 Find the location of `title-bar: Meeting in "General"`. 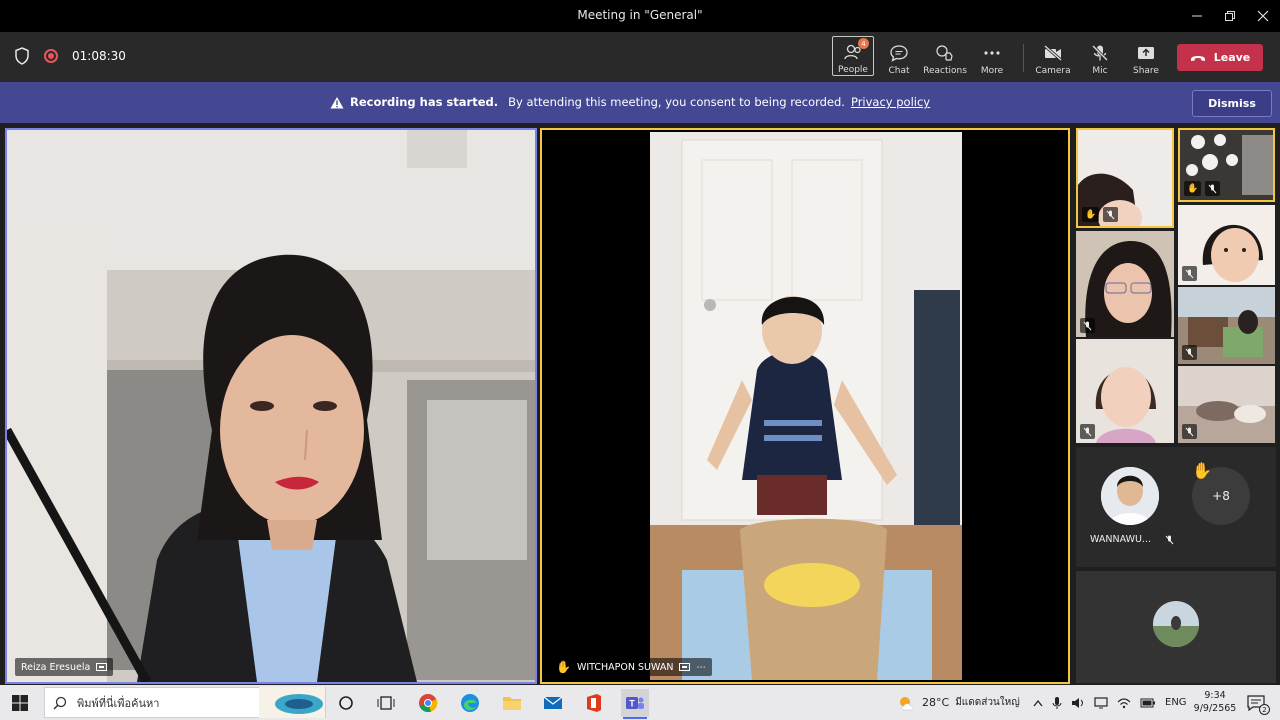

title-bar: Meeting in "General" is located at coordinates (640, 16).